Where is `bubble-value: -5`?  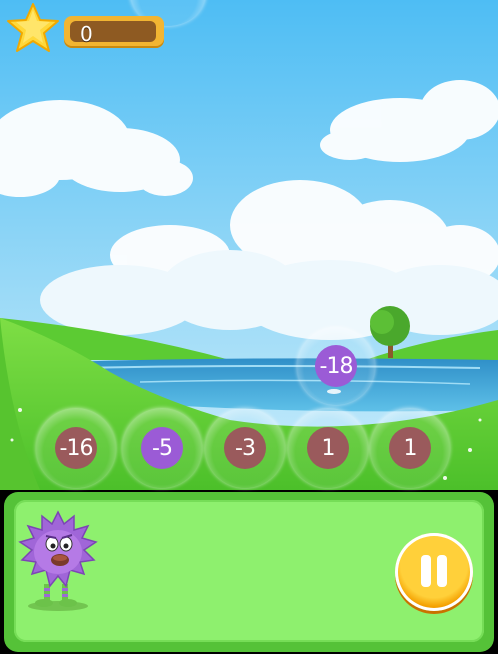
bubble-value: -5 is located at coordinates (162, 448).